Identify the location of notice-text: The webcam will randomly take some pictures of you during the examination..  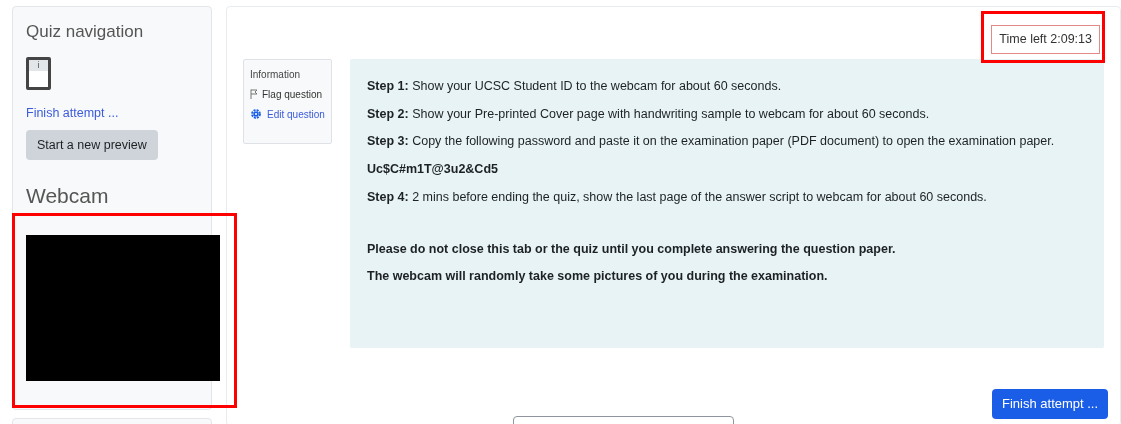
(597, 277).